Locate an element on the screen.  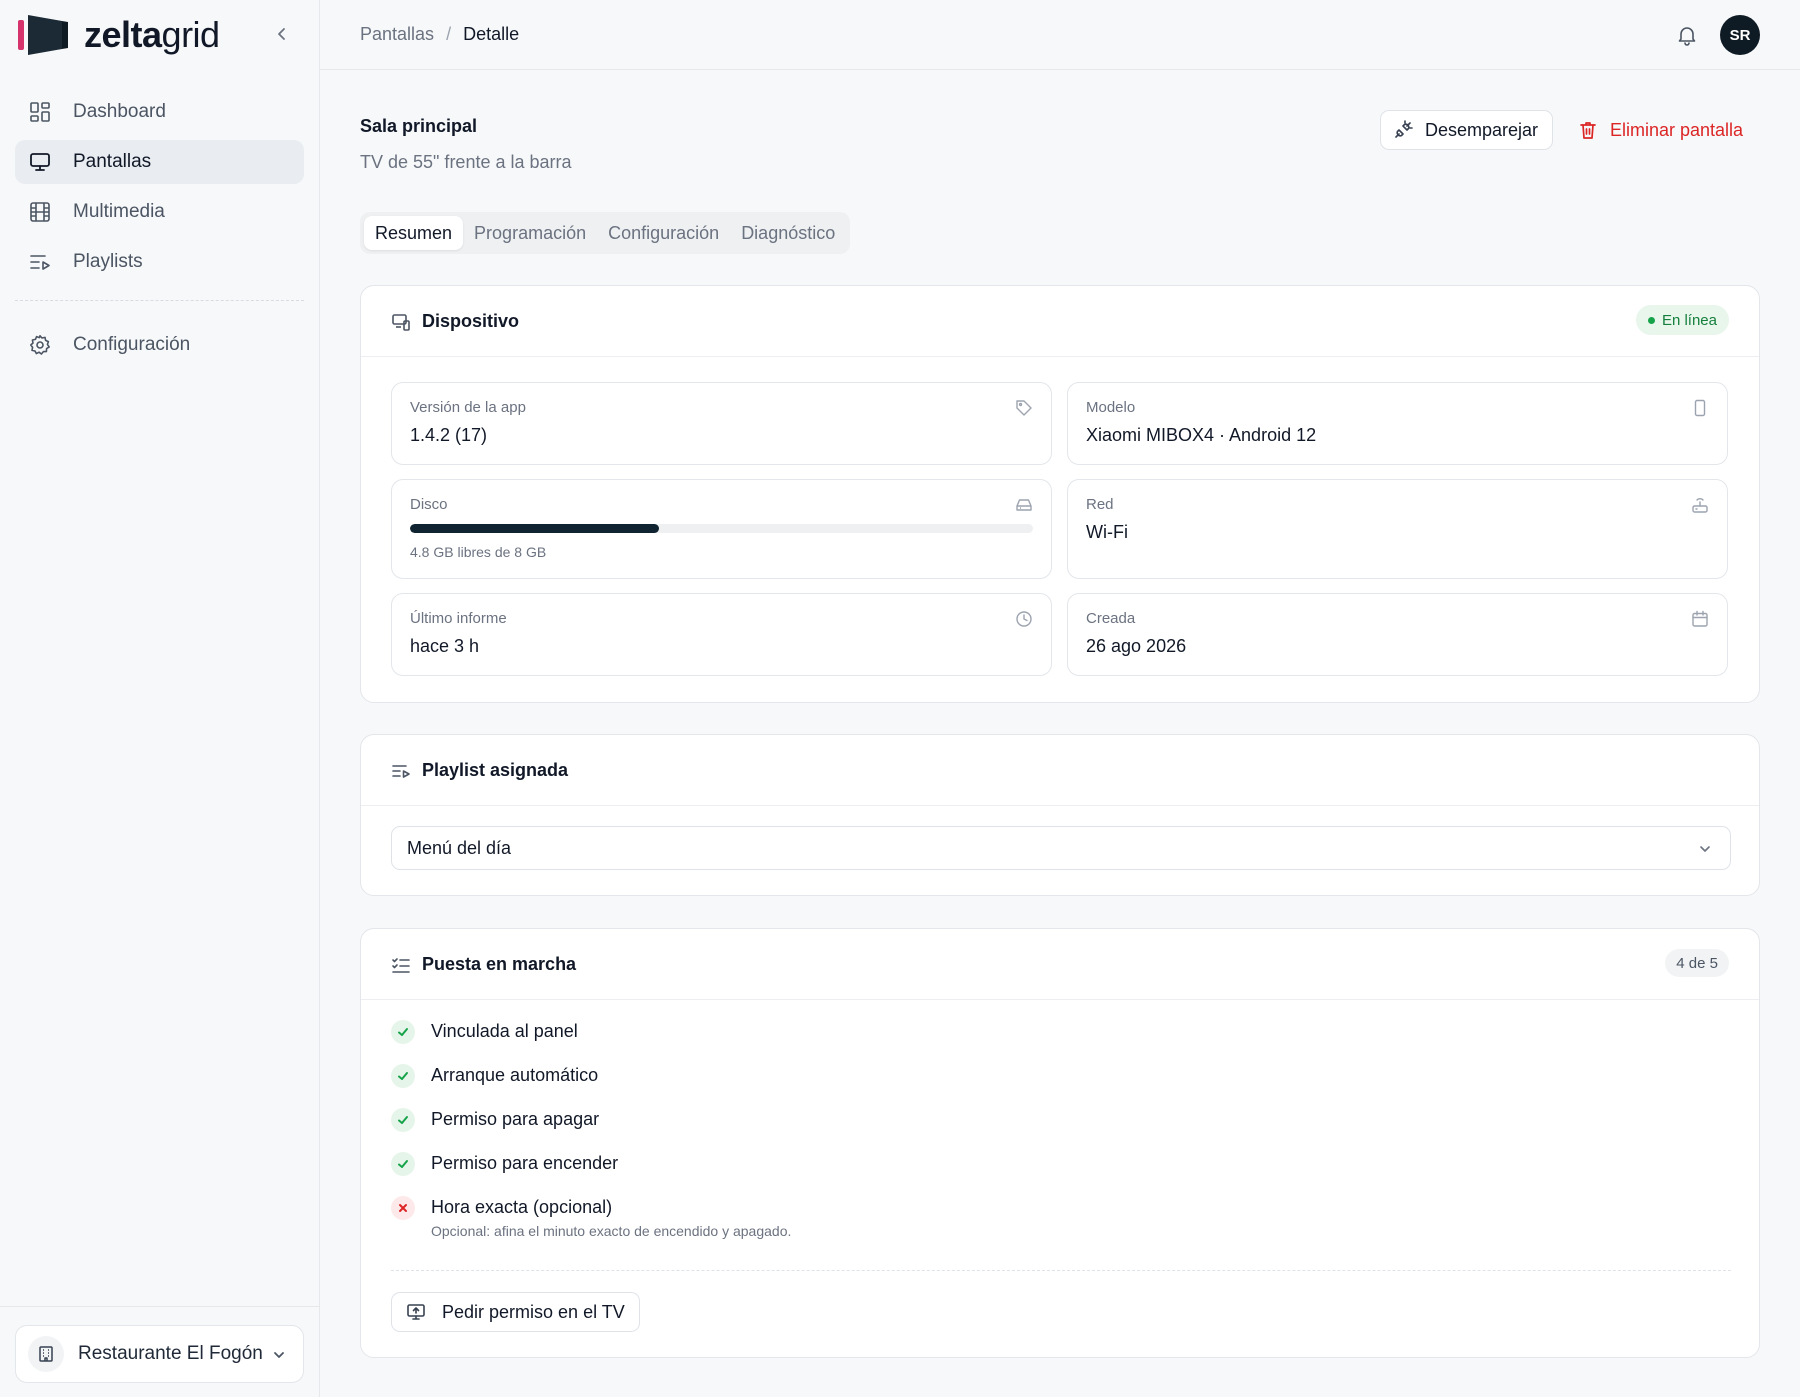
brand-name-bold: zelta is located at coordinates (123, 34).